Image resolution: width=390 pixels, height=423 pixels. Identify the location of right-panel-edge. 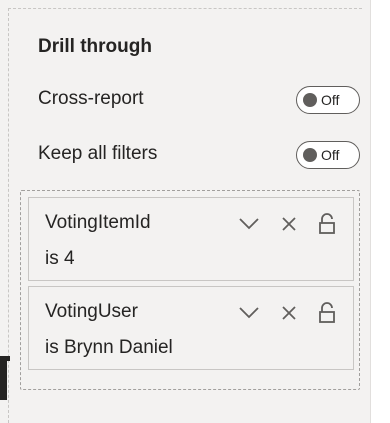
(380, 211).